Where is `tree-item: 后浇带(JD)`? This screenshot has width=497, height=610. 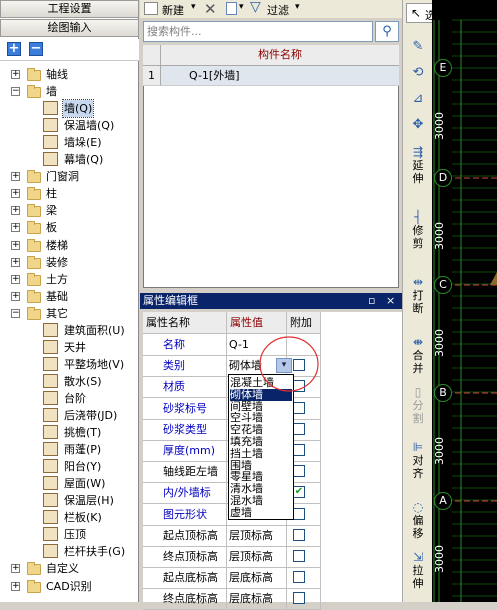
tree-item: 后浇带(JD) is located at coordinates (69, 415).